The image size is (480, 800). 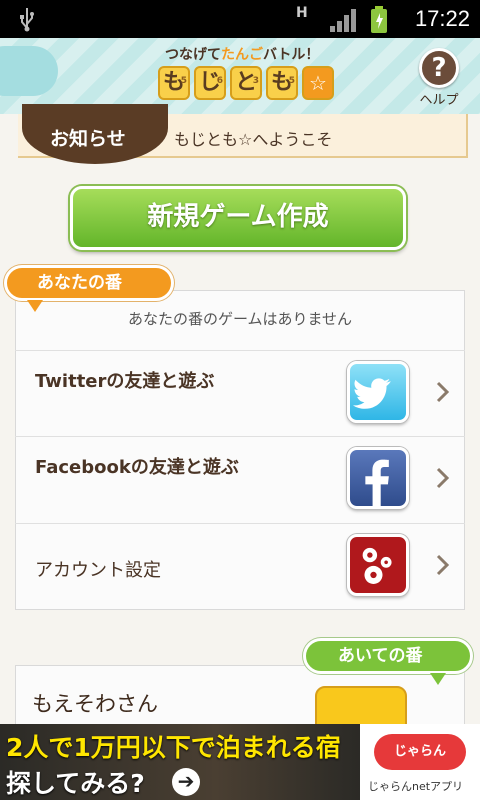 I want to click on logo: も5 じ6 と3 も5 ☆, so click(x=246, y=83).